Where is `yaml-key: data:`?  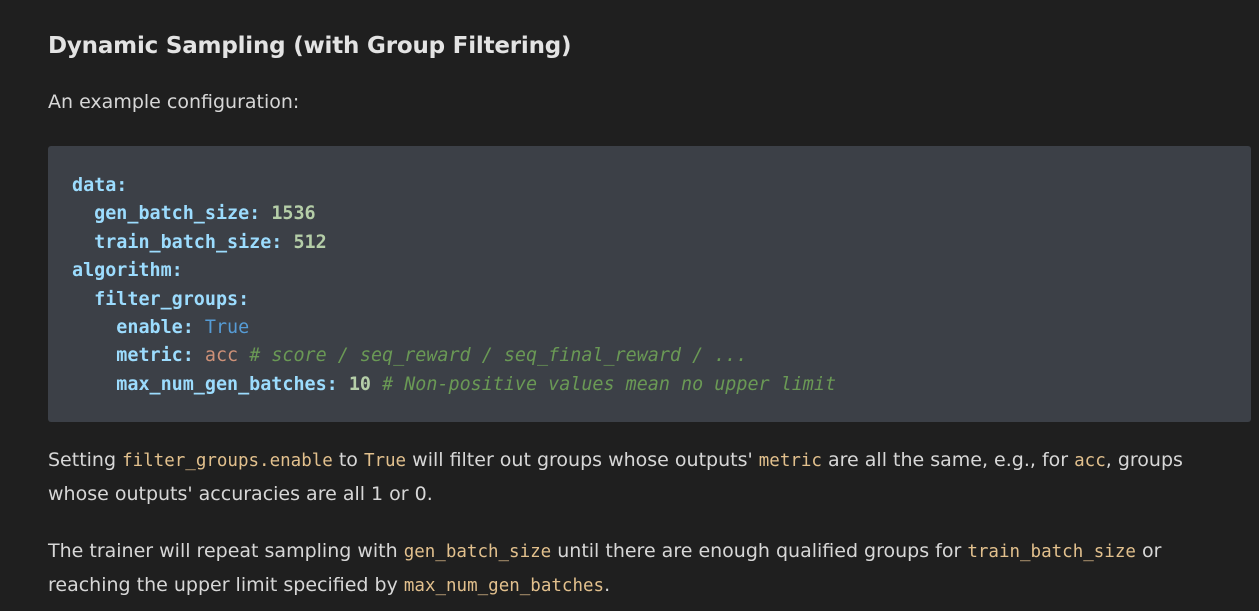
yaml-key: data: is located at coordinates (100, 185).